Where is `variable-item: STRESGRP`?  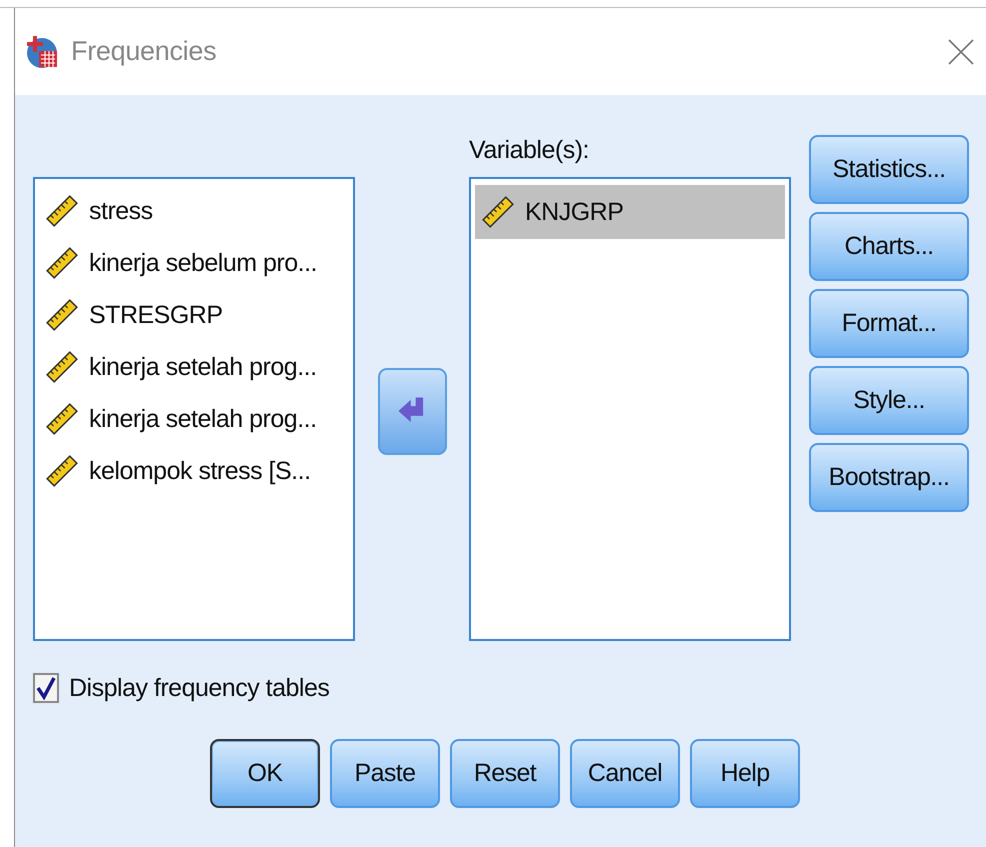 variable-item: STRESGRP is located at coordinates (194, 315).